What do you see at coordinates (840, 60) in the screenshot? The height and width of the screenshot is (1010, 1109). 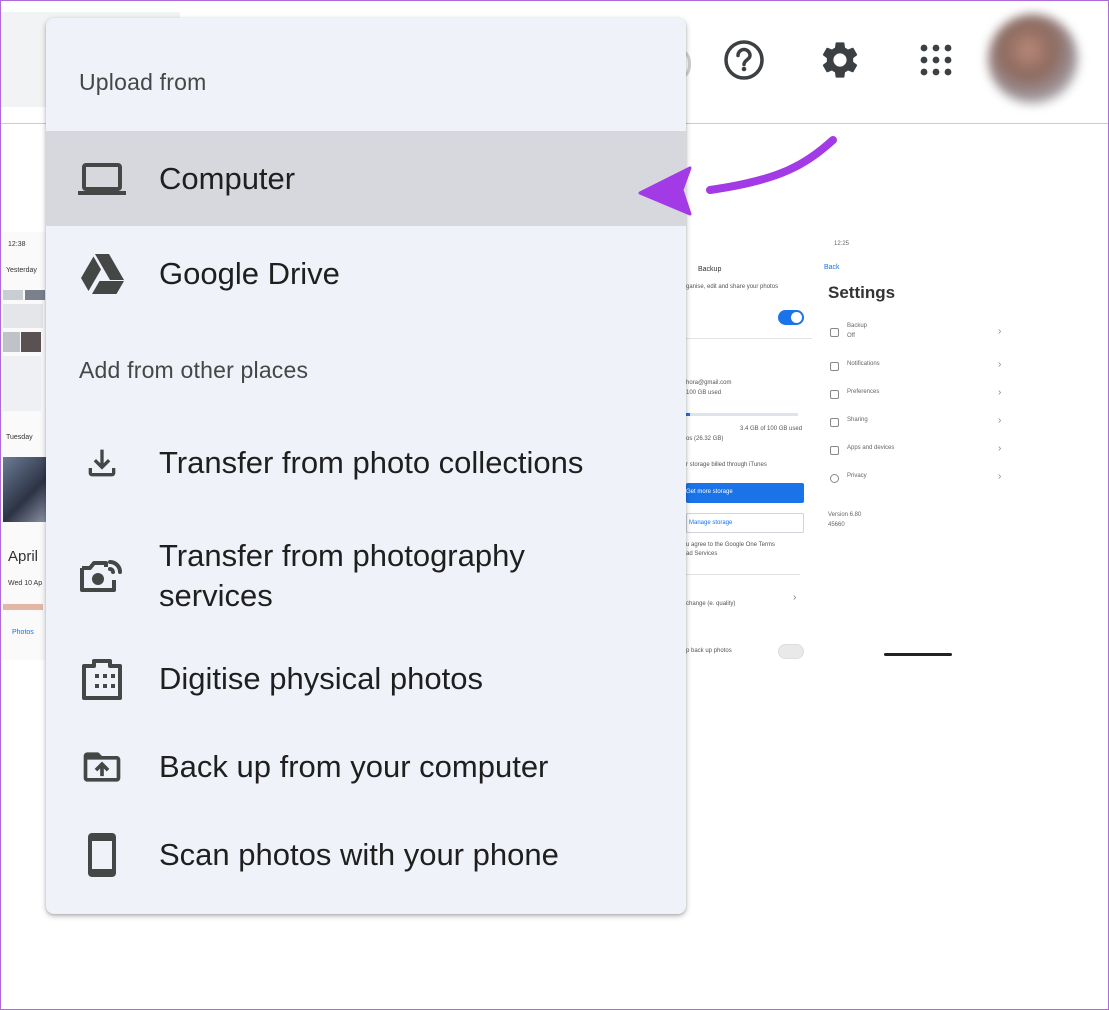 I see `settings-gear-icon` at bounding box center [840, 60].